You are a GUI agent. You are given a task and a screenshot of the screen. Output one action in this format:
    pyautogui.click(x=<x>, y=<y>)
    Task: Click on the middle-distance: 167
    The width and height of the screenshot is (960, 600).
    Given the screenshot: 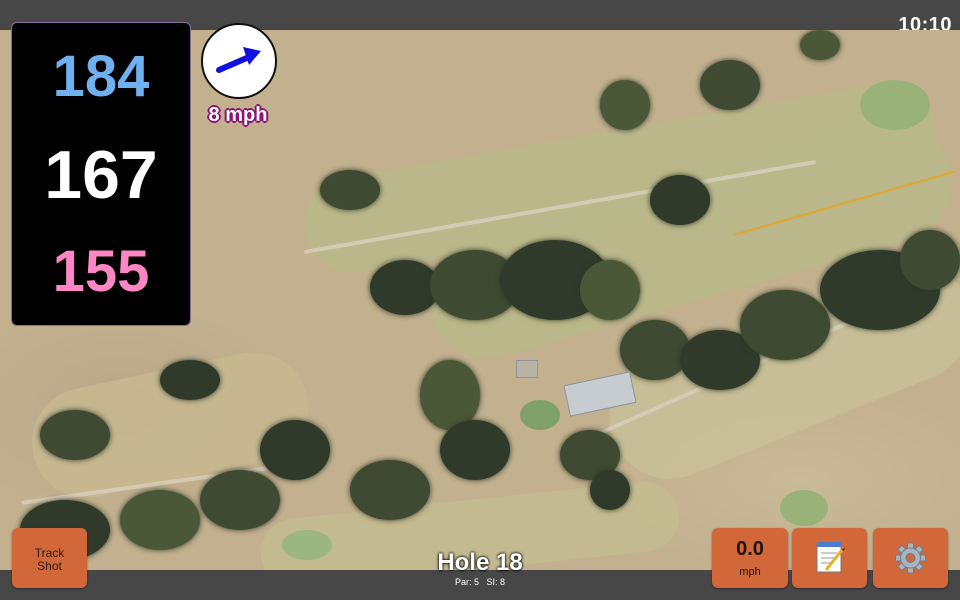 What is the action you would take?
    pyautogui.click(x=101, y=175)
    